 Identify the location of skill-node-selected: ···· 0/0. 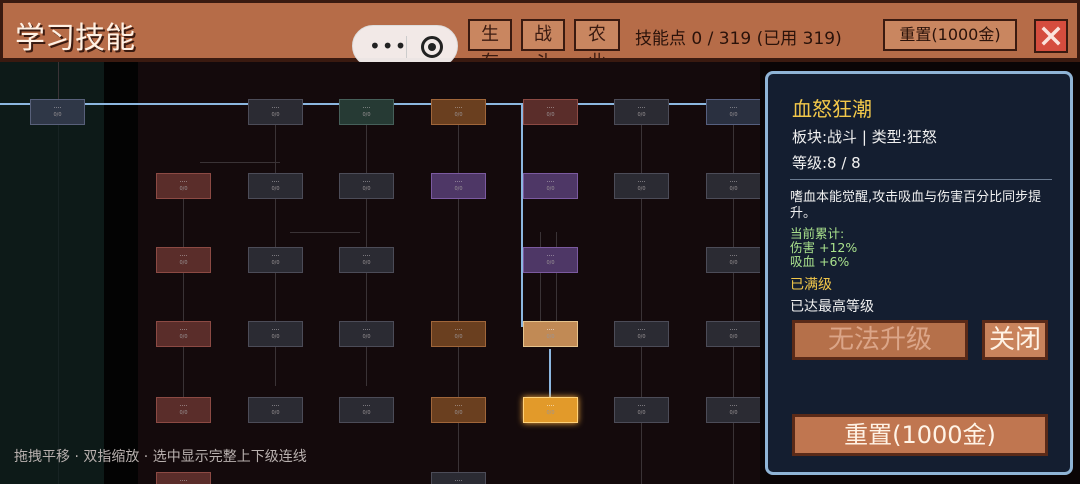
(550, 410).